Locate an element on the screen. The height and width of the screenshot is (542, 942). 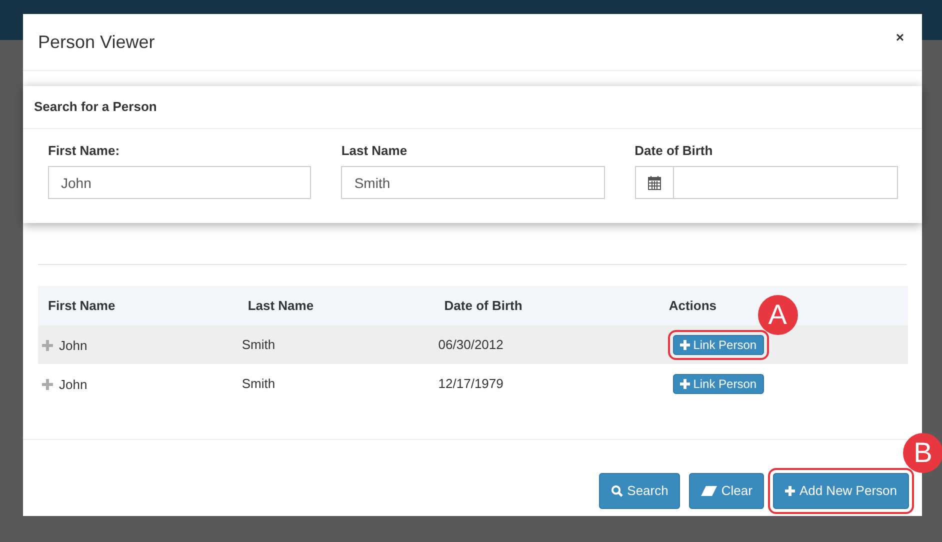
text-field: Smith is located at coordinates (473, 182).